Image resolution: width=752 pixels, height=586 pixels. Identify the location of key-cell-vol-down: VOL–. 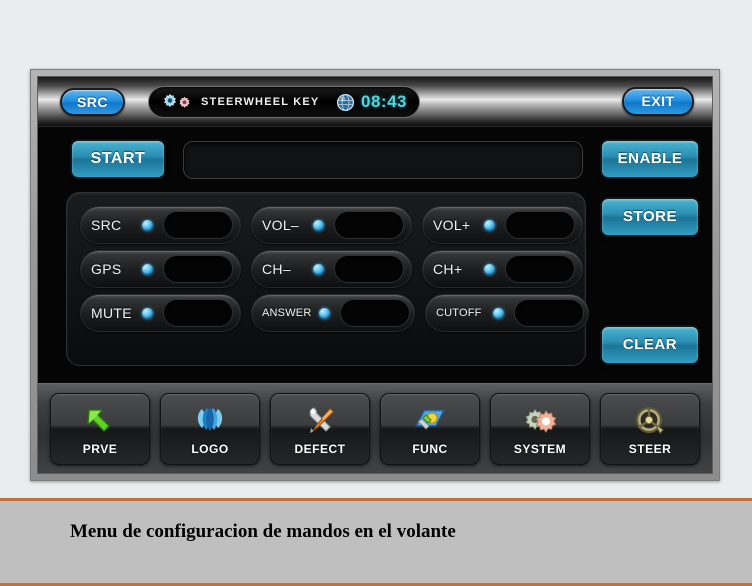
(331, 225).